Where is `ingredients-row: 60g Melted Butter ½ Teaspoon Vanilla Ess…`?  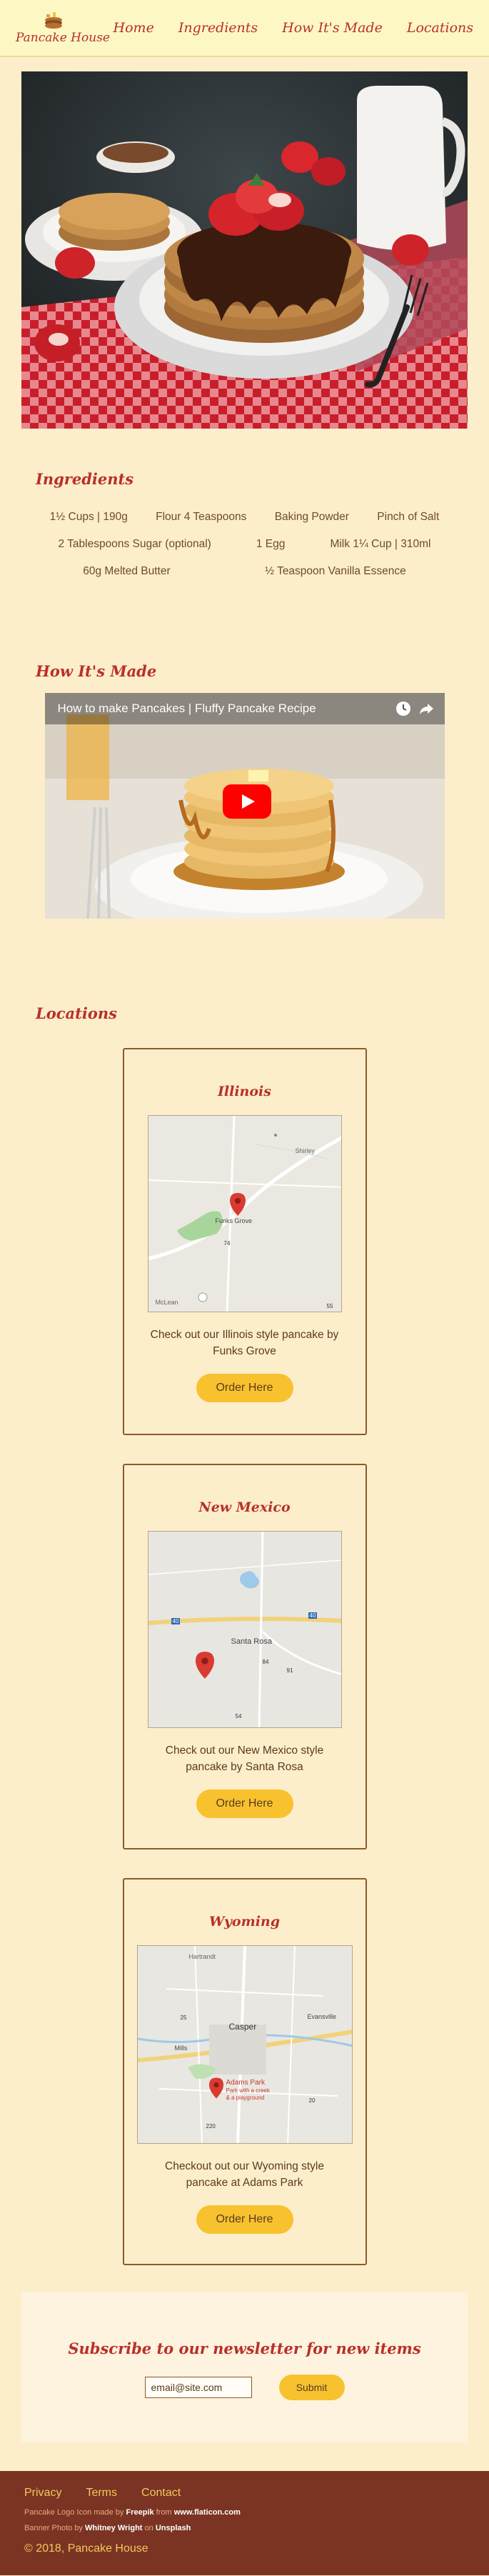 ingredients-row: 60g Melted Butter ½ Teaspoon Vanilla Ess… is located at coordinates (244, 572).